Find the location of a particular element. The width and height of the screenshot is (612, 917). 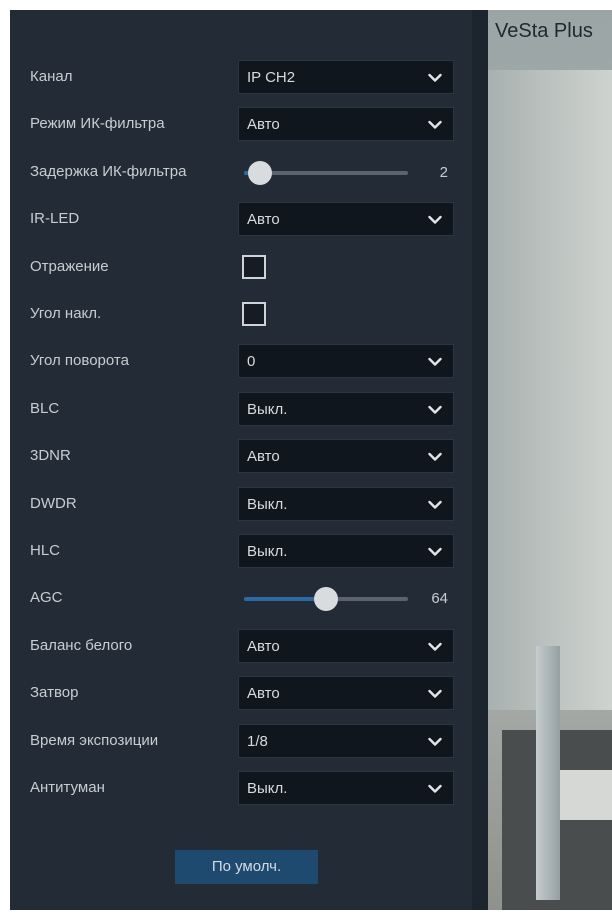

exposure-time-select: 1/8 is located at coordinates (346, 741).